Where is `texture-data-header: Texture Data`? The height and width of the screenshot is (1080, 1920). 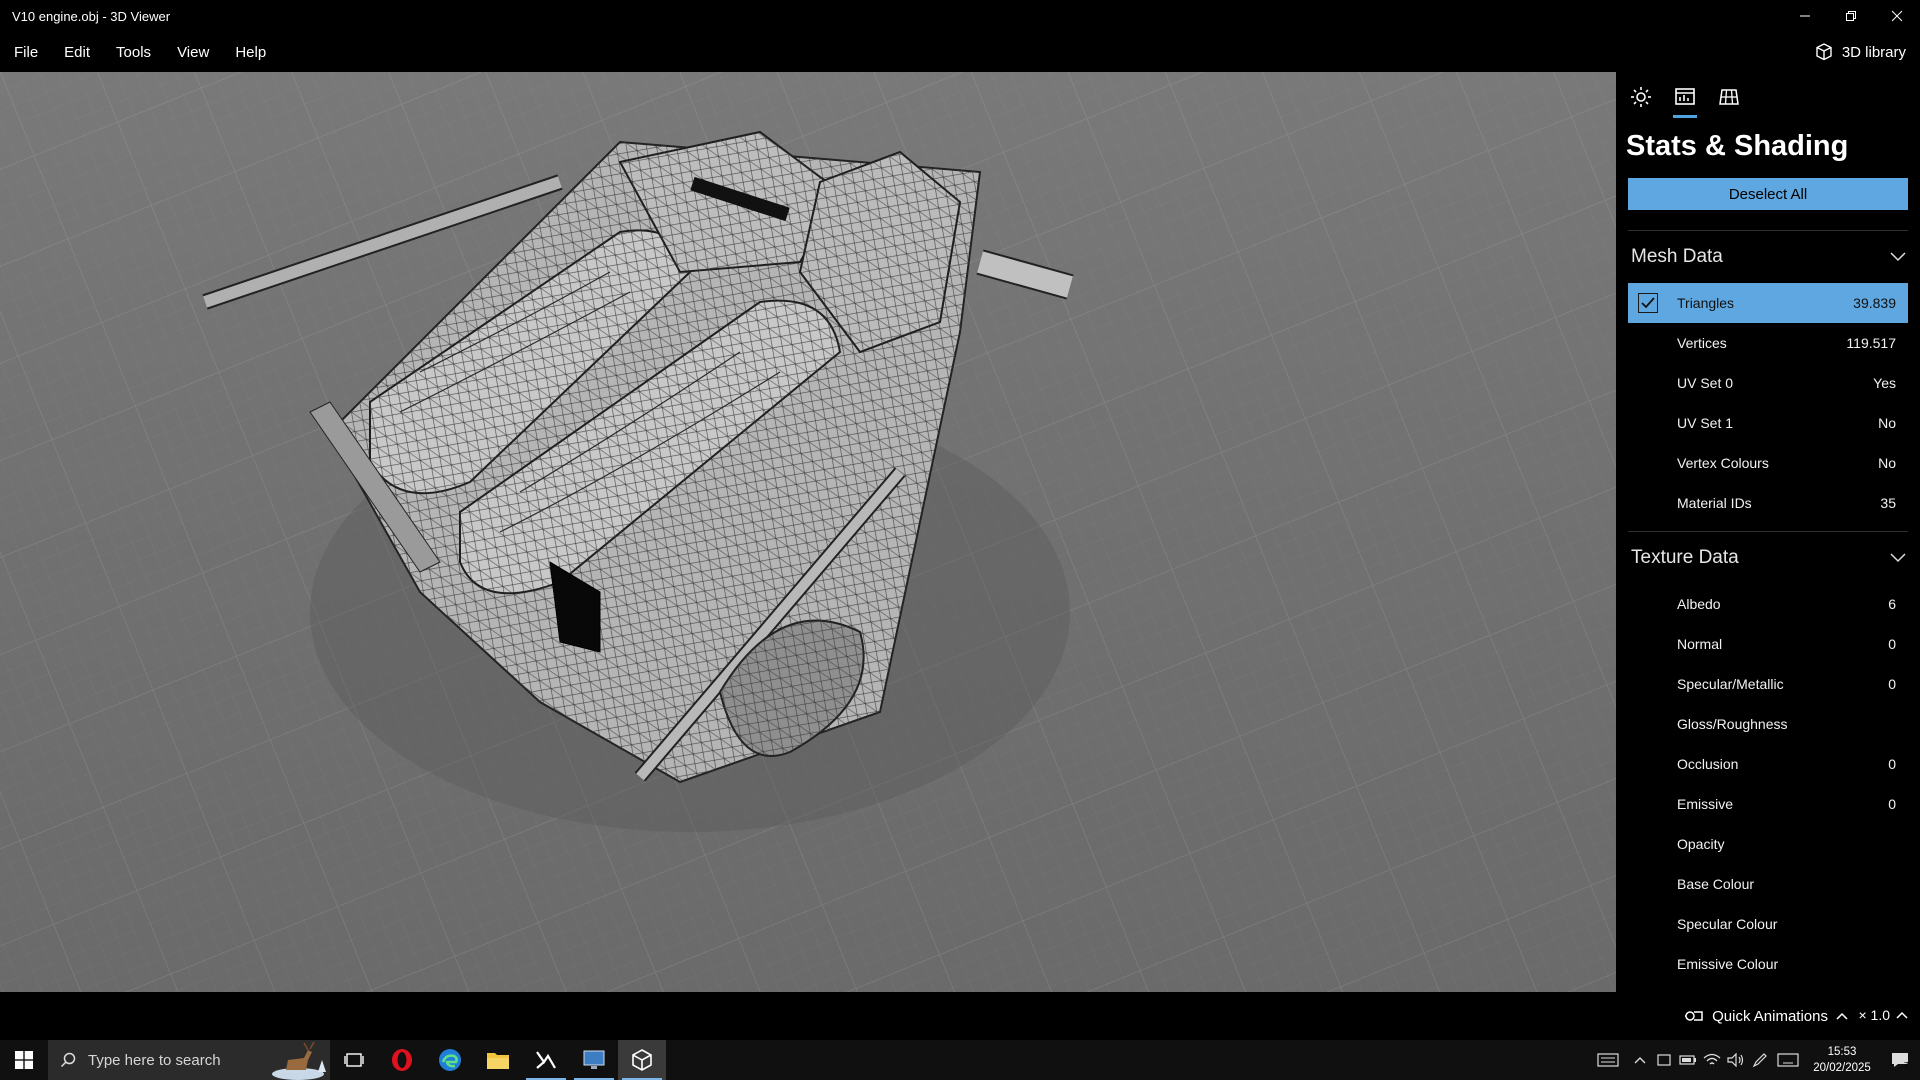
texture-data-header: Texture Data is located at coordinates (1768, 558).